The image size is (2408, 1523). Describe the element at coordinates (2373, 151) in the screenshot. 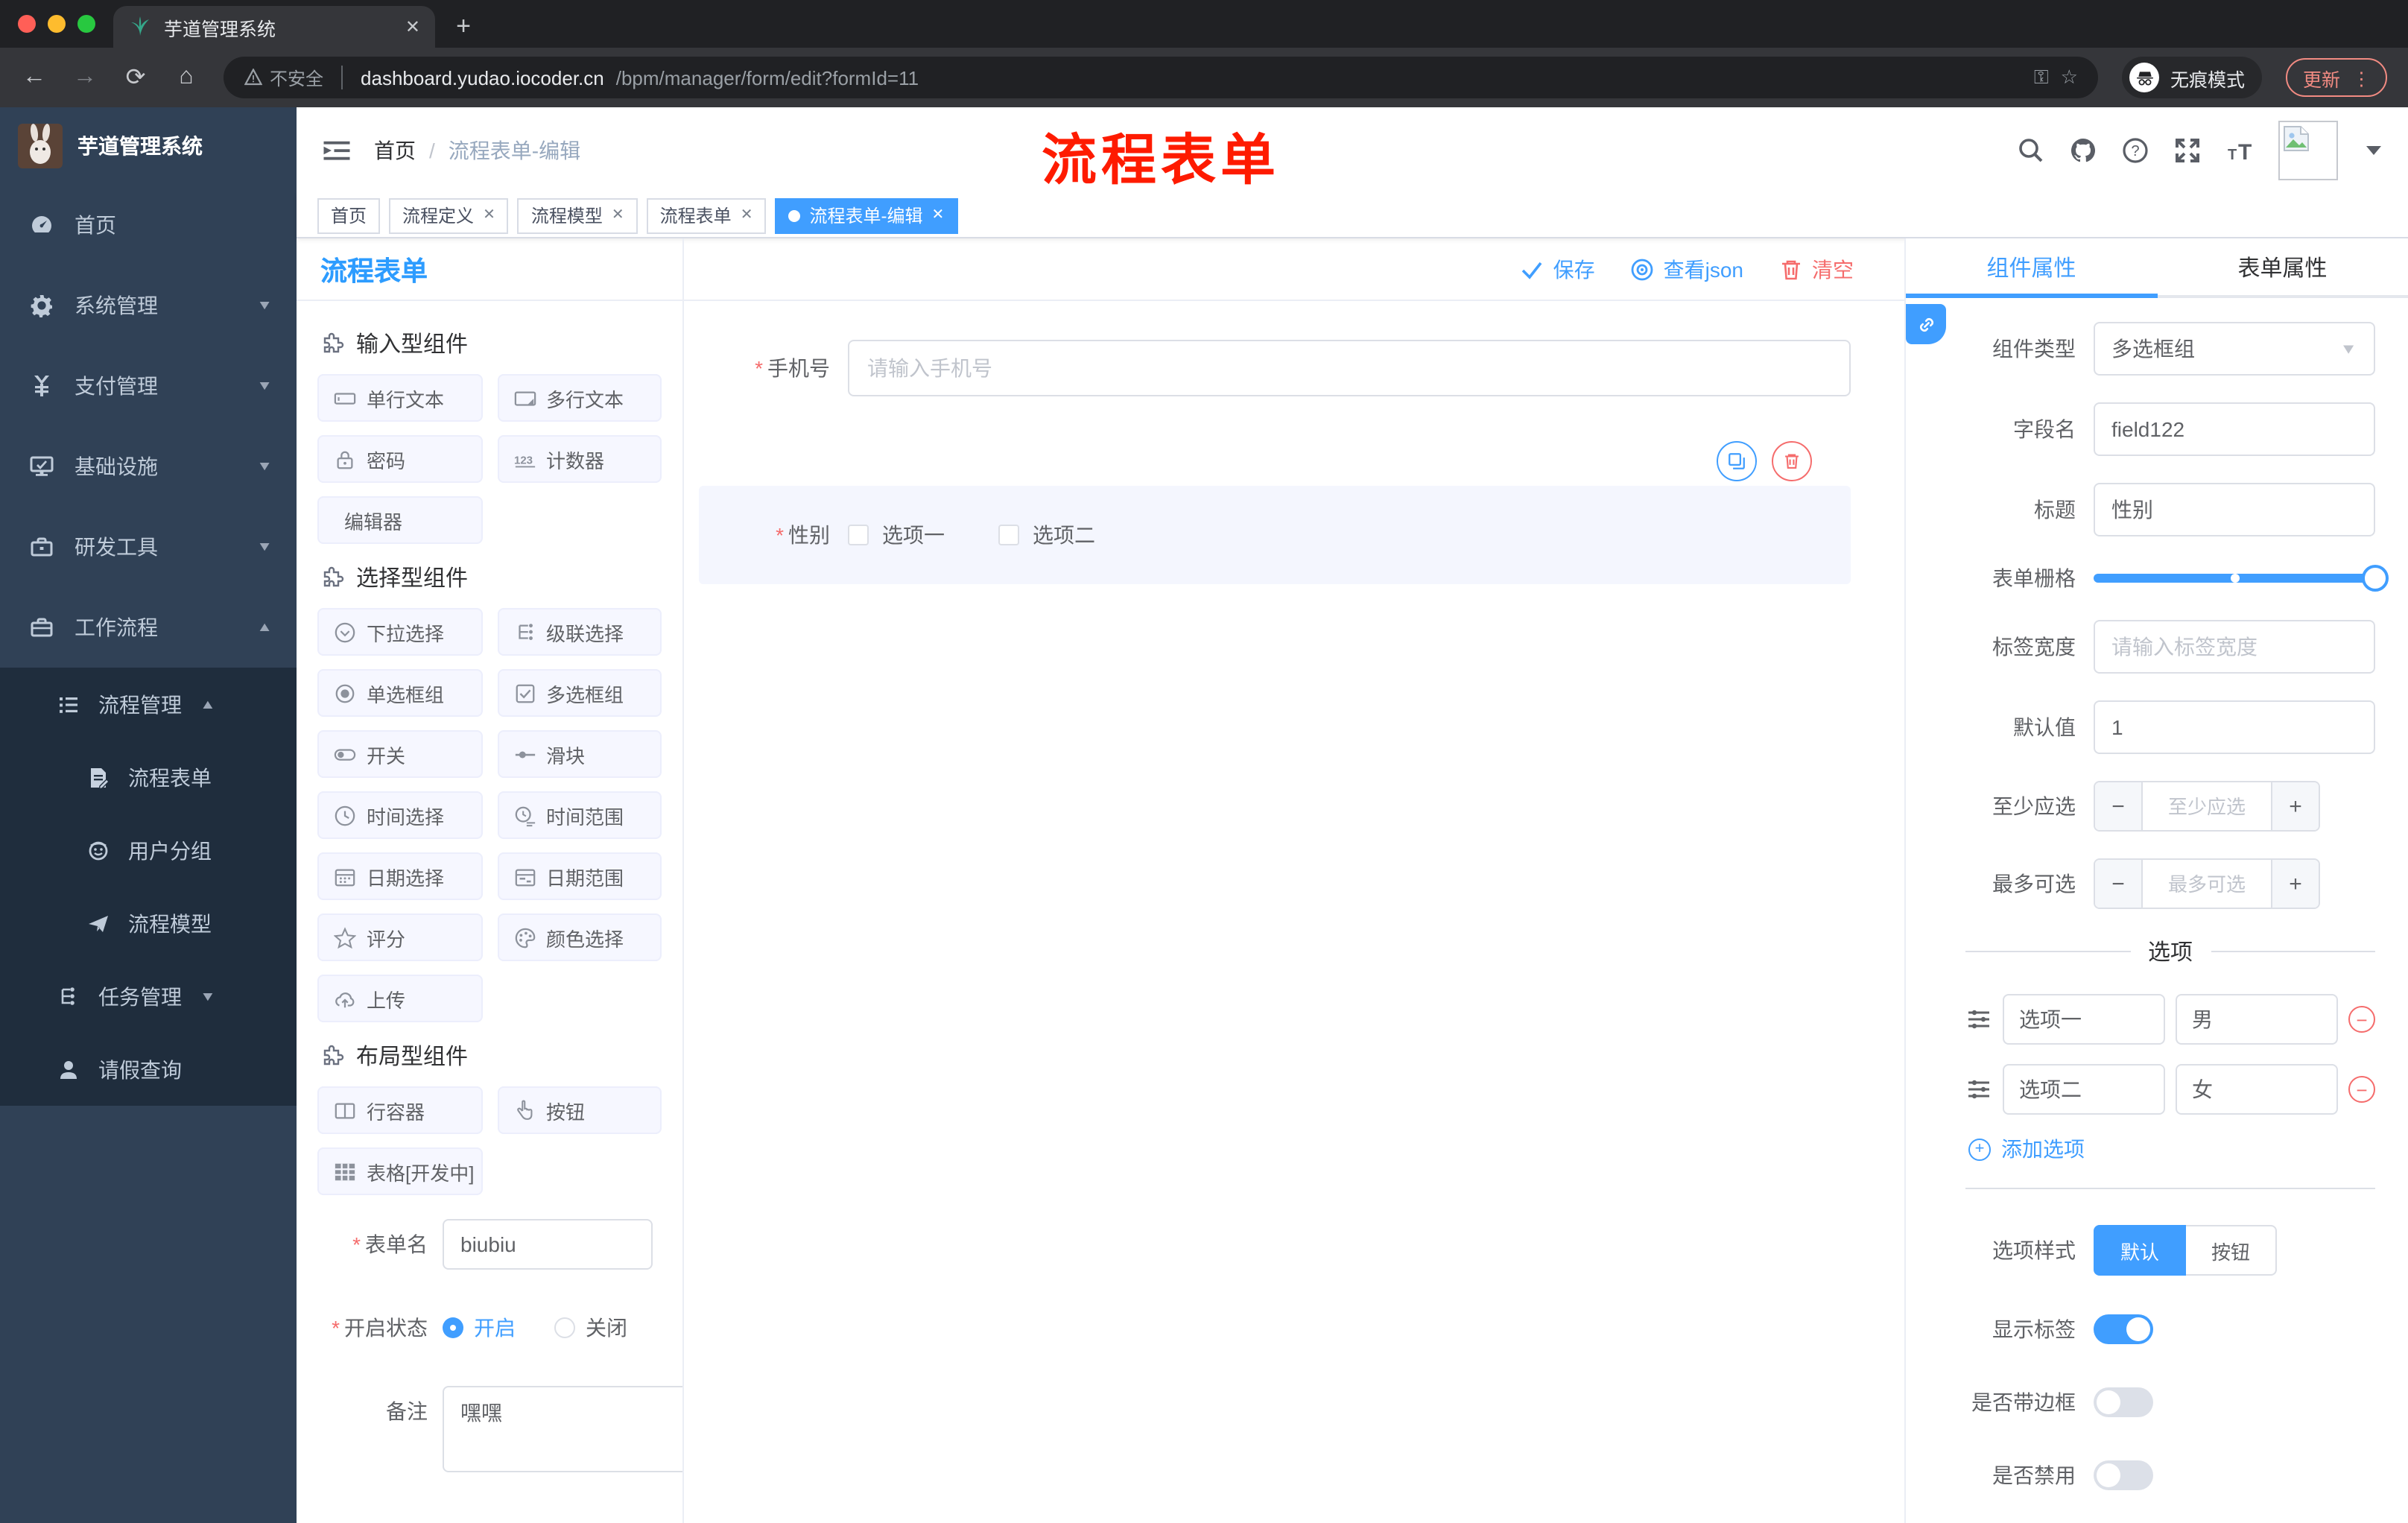

I see `avatar-caret-icon` at that location.